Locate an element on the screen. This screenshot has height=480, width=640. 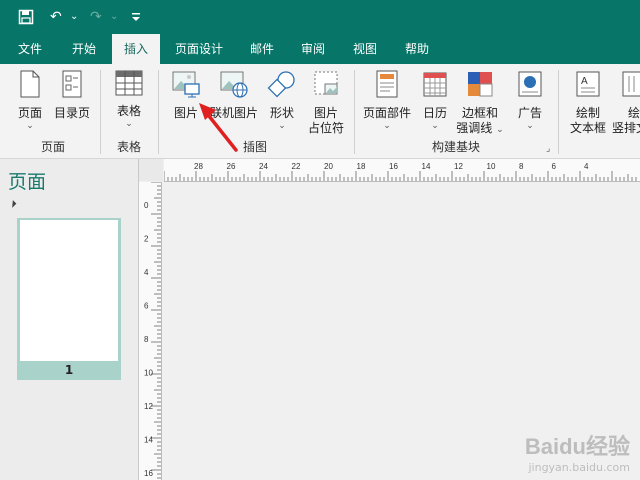
shapes-icon is located at coordinates (281, 84).